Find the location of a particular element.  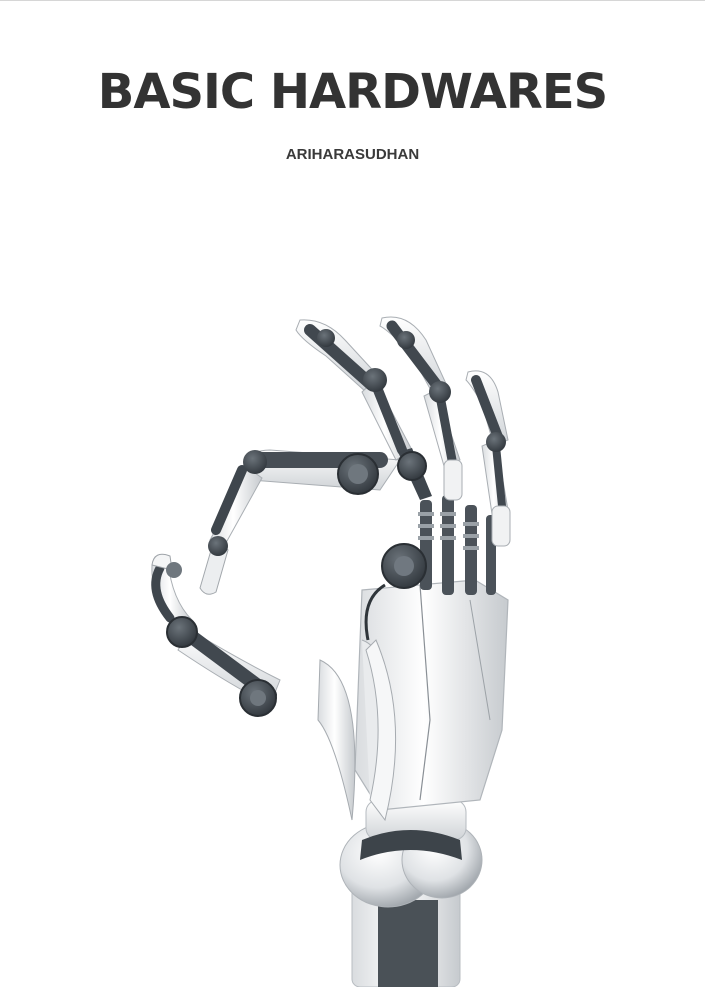

palm is located at coordinates (413, 700).